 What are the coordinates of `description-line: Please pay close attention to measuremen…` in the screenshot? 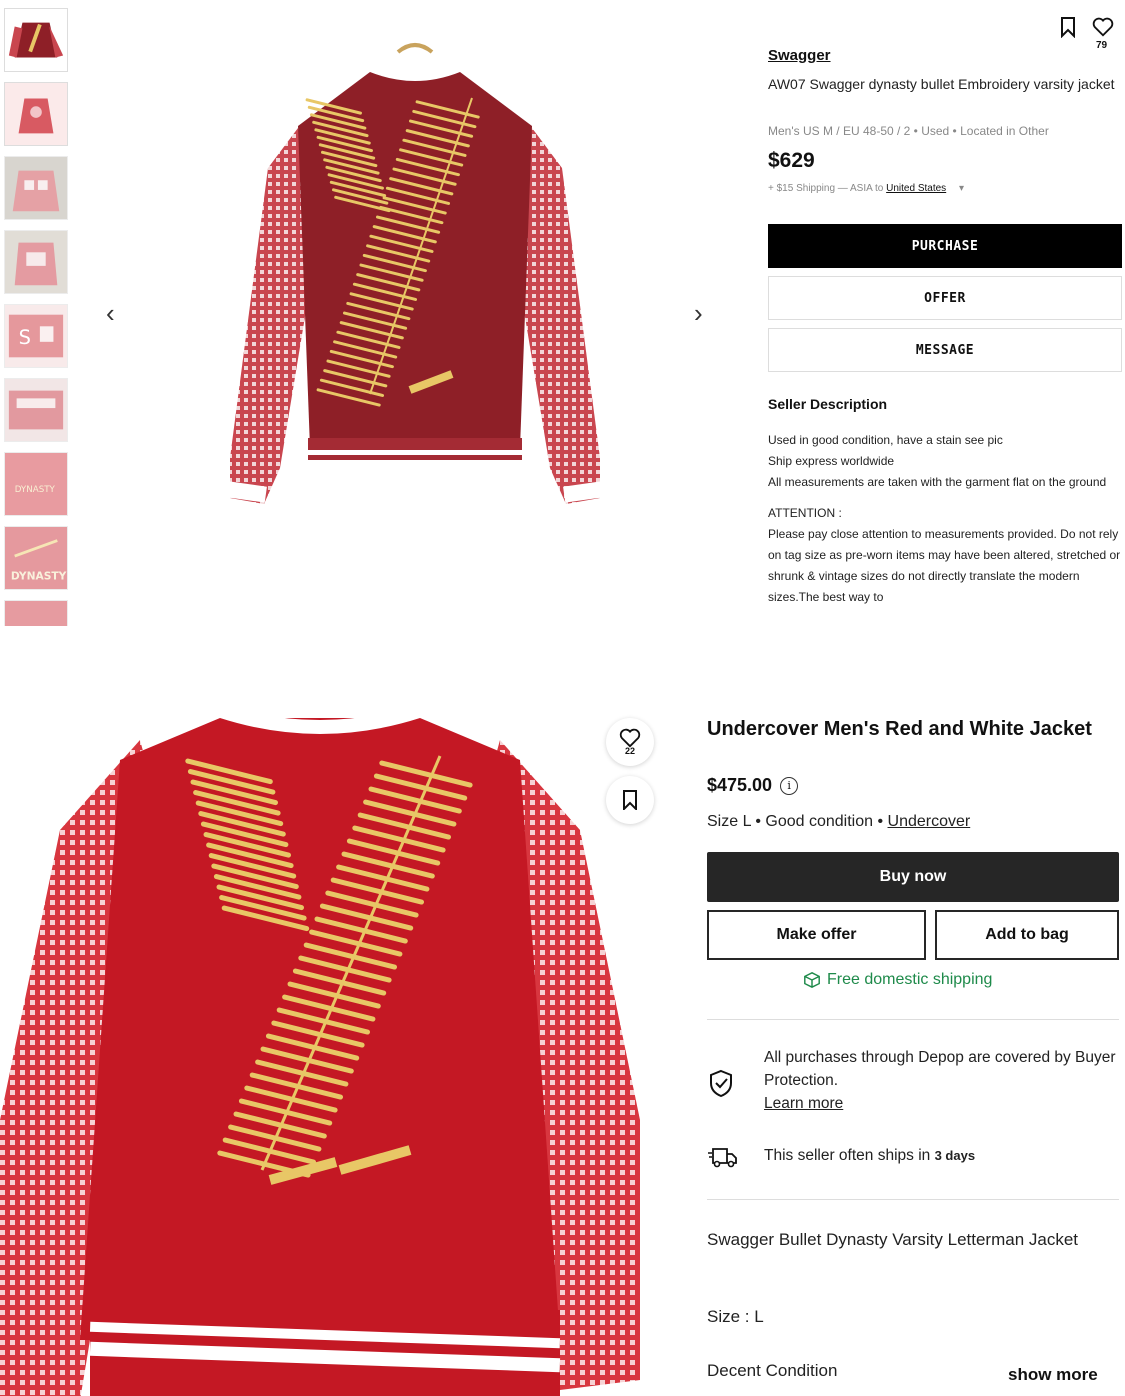 It's located at (944, 565).